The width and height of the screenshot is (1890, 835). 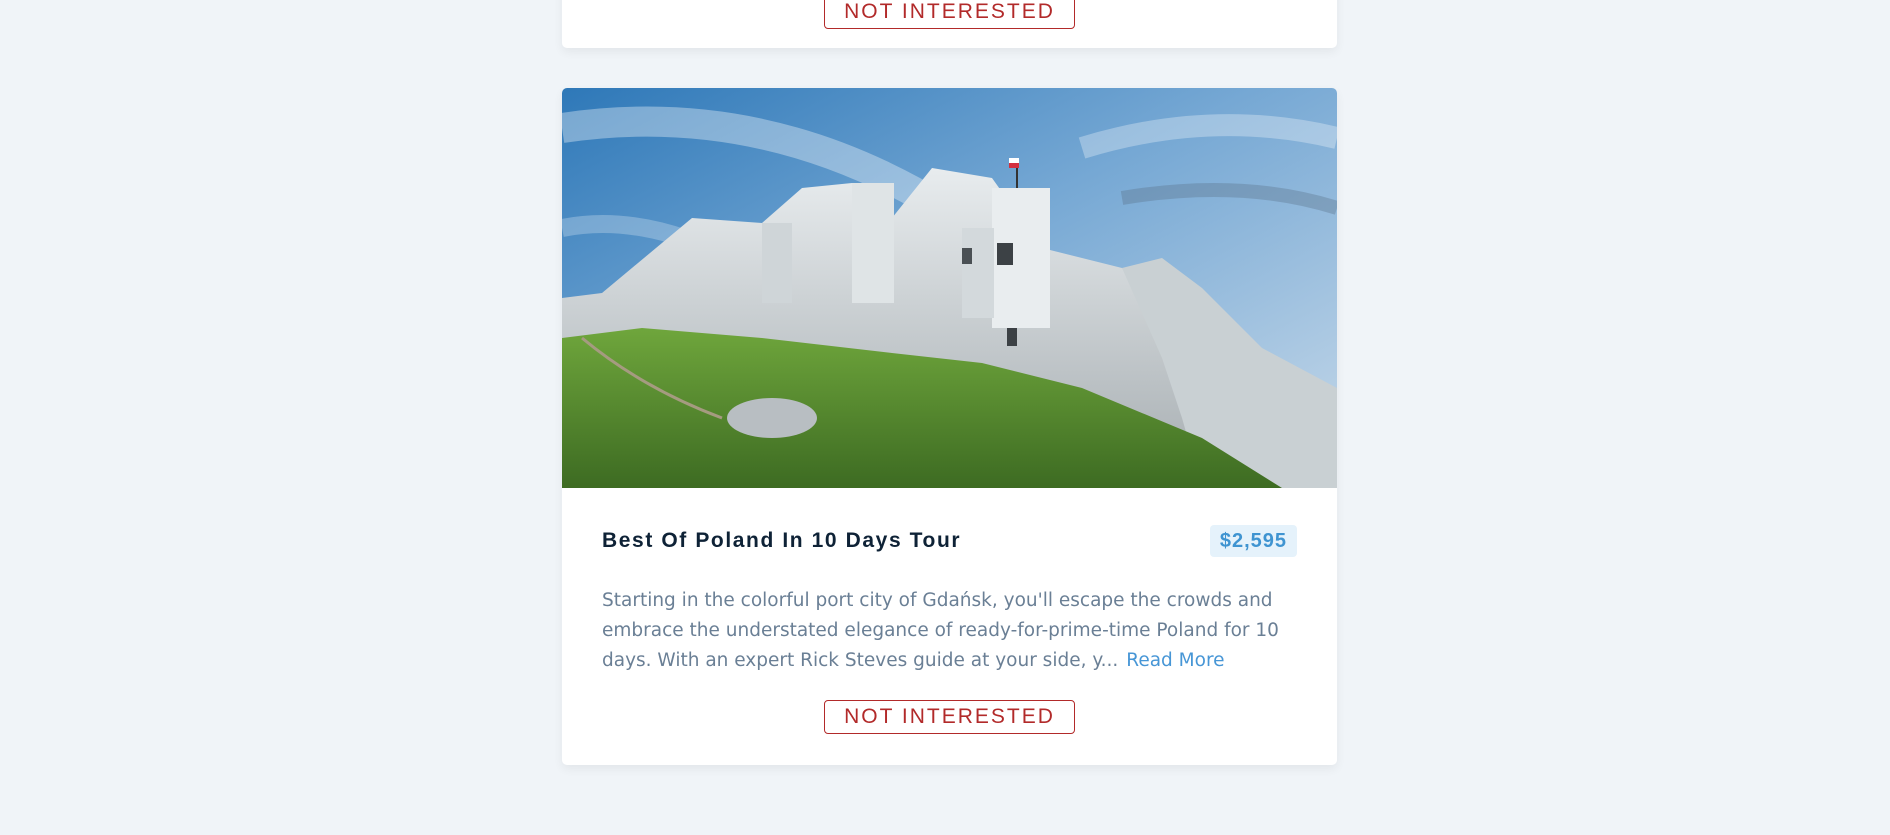 I want to click on read-more-link: Read More, so click(x=1175, y=660).